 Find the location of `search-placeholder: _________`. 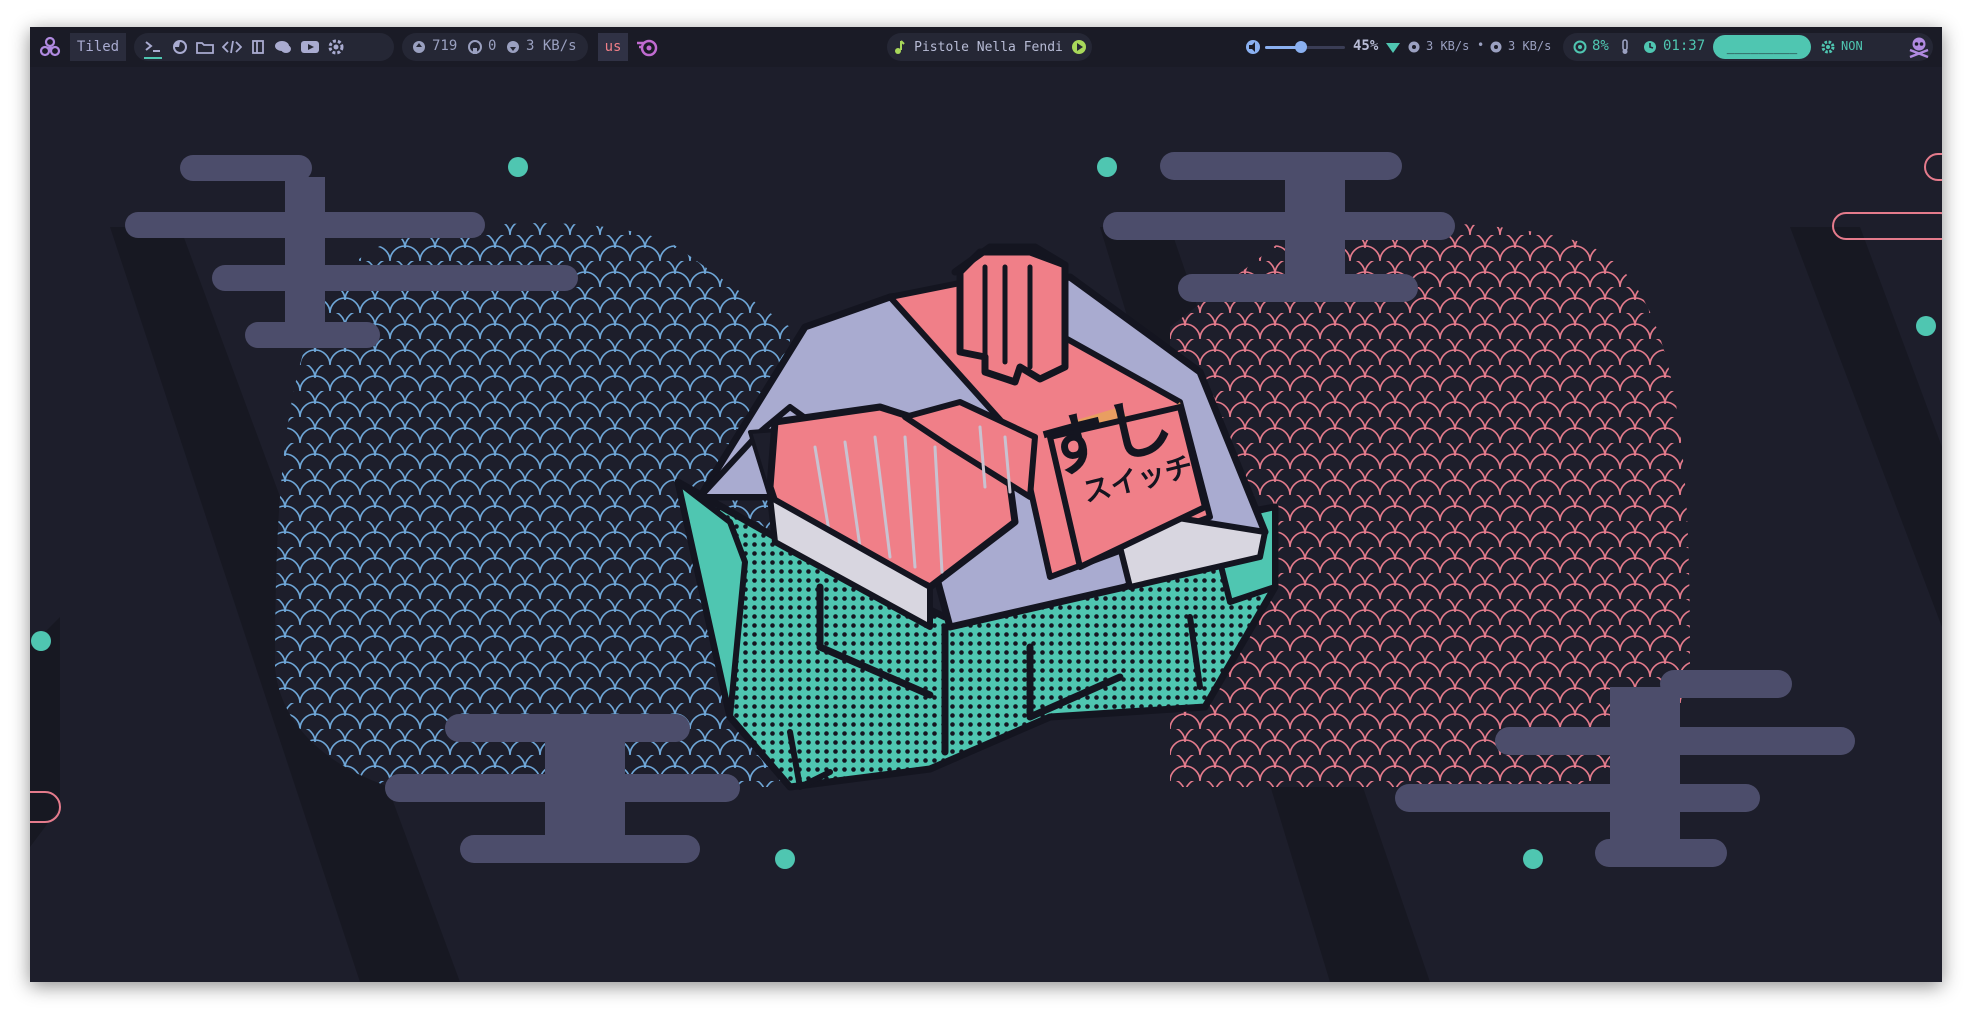

search-placeholder: _________ is located at coordinates (1762, 47).